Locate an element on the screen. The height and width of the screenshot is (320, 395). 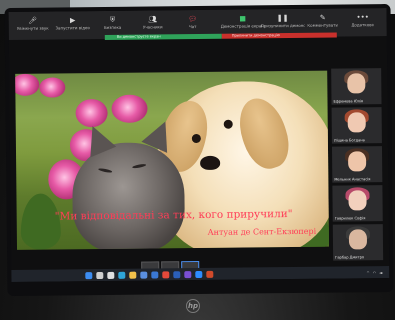
participant-tile: Мельник Анастасія is located at coordinates (357, 164).